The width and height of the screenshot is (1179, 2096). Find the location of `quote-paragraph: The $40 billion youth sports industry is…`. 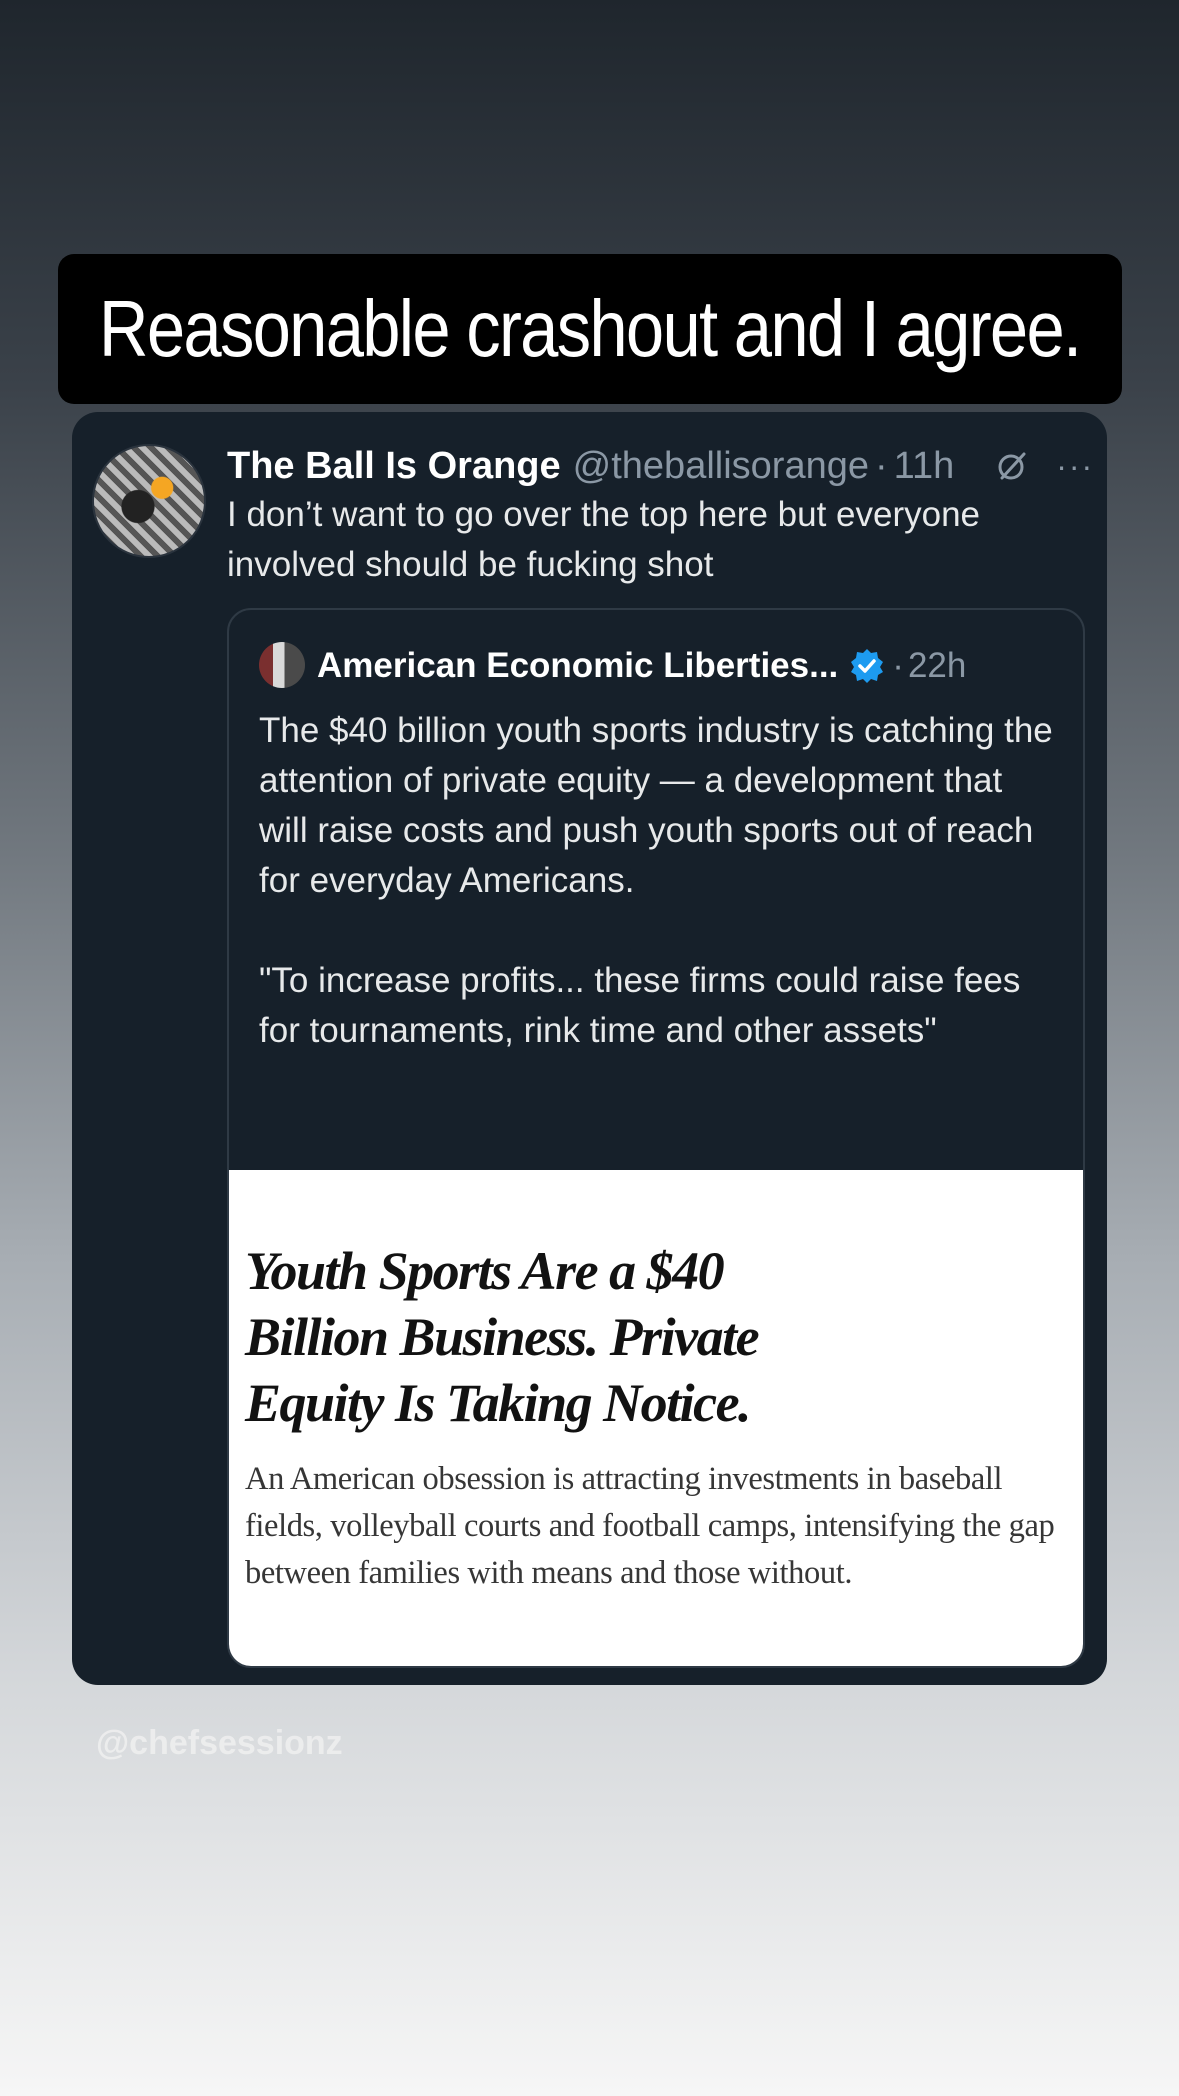

quote-paragraph: The $40 billion youth sports industry is… is located at coordinates (656, 805).